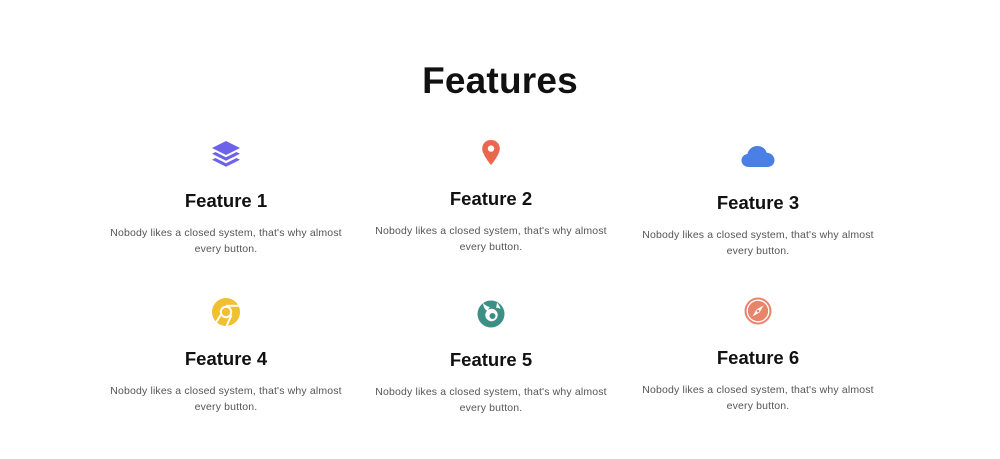 This screenshot has width=1000, height=459. What do you see at coordinates (758, 357) in the screenshot?
I see `feature-title: Feature 6` at bounding box center [758, 357].